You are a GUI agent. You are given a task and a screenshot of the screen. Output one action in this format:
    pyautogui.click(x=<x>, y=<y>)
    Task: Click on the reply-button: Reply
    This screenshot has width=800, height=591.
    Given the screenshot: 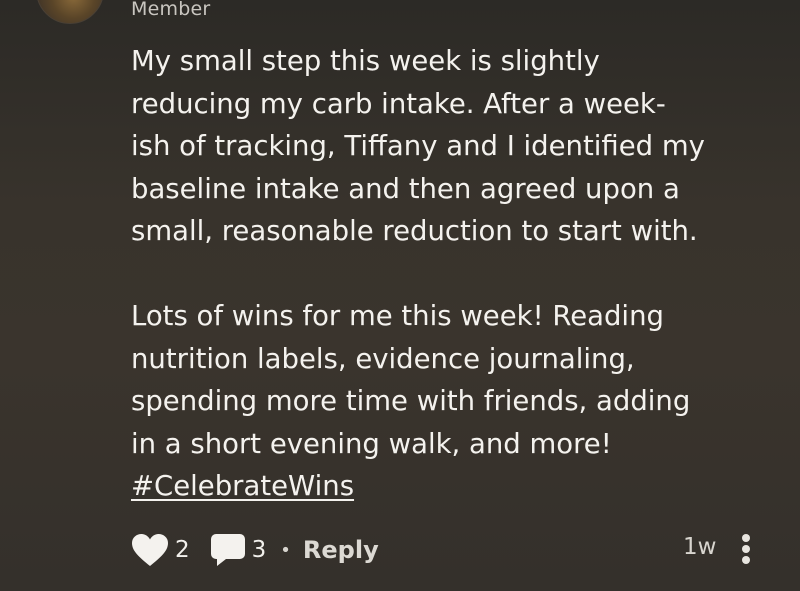 What is the action you would take?
    pyautogui.click(x=341, y=550)
    